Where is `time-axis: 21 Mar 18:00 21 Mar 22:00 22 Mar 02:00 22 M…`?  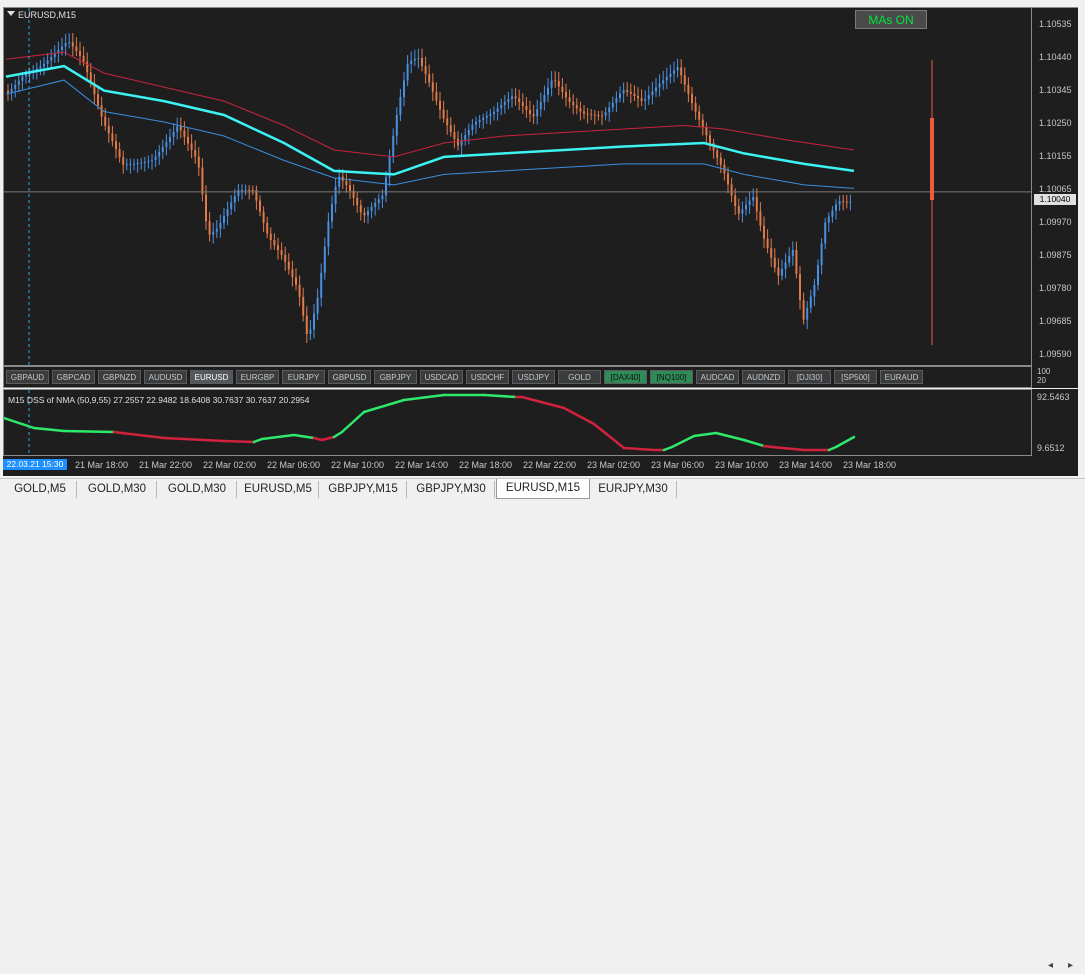 time-axis: 21 Mar 18:00 21 Mar 22:00 22 Mar 02:00 22 M… is located at coordinates (540, 466).